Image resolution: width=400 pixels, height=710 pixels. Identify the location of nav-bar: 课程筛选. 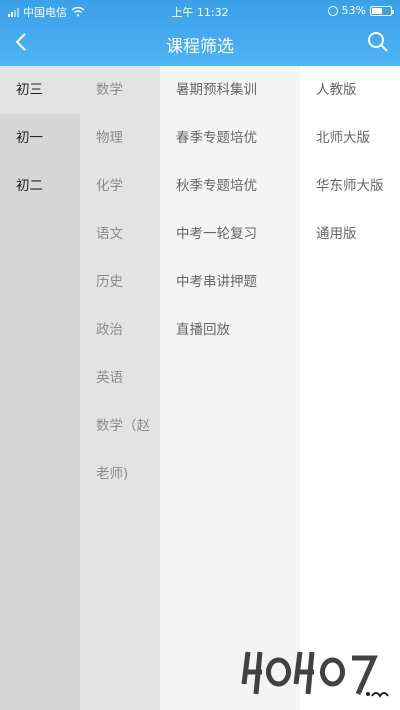
(200, 43).